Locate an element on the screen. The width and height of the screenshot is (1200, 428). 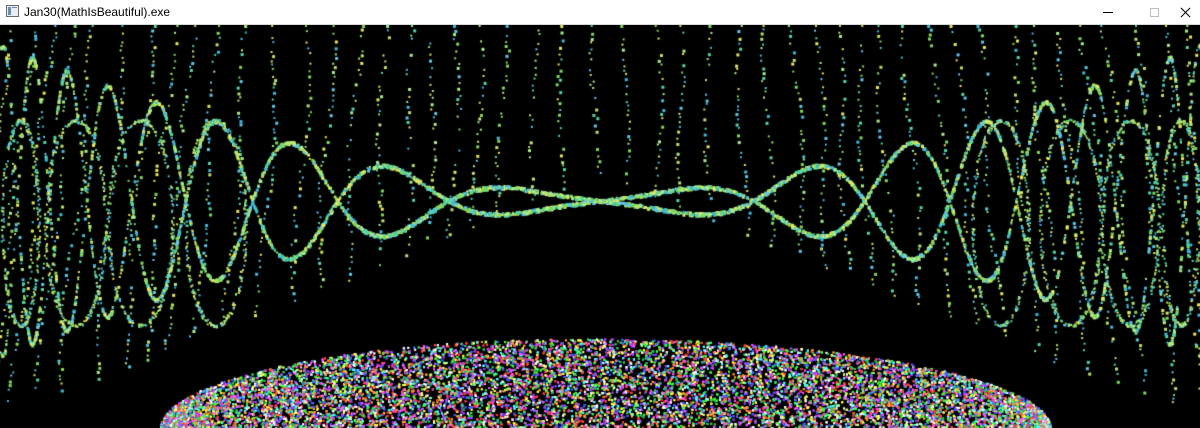
title-bar: Jan30(MathIsBeautiful).exe is located at coordinates (600, 12).